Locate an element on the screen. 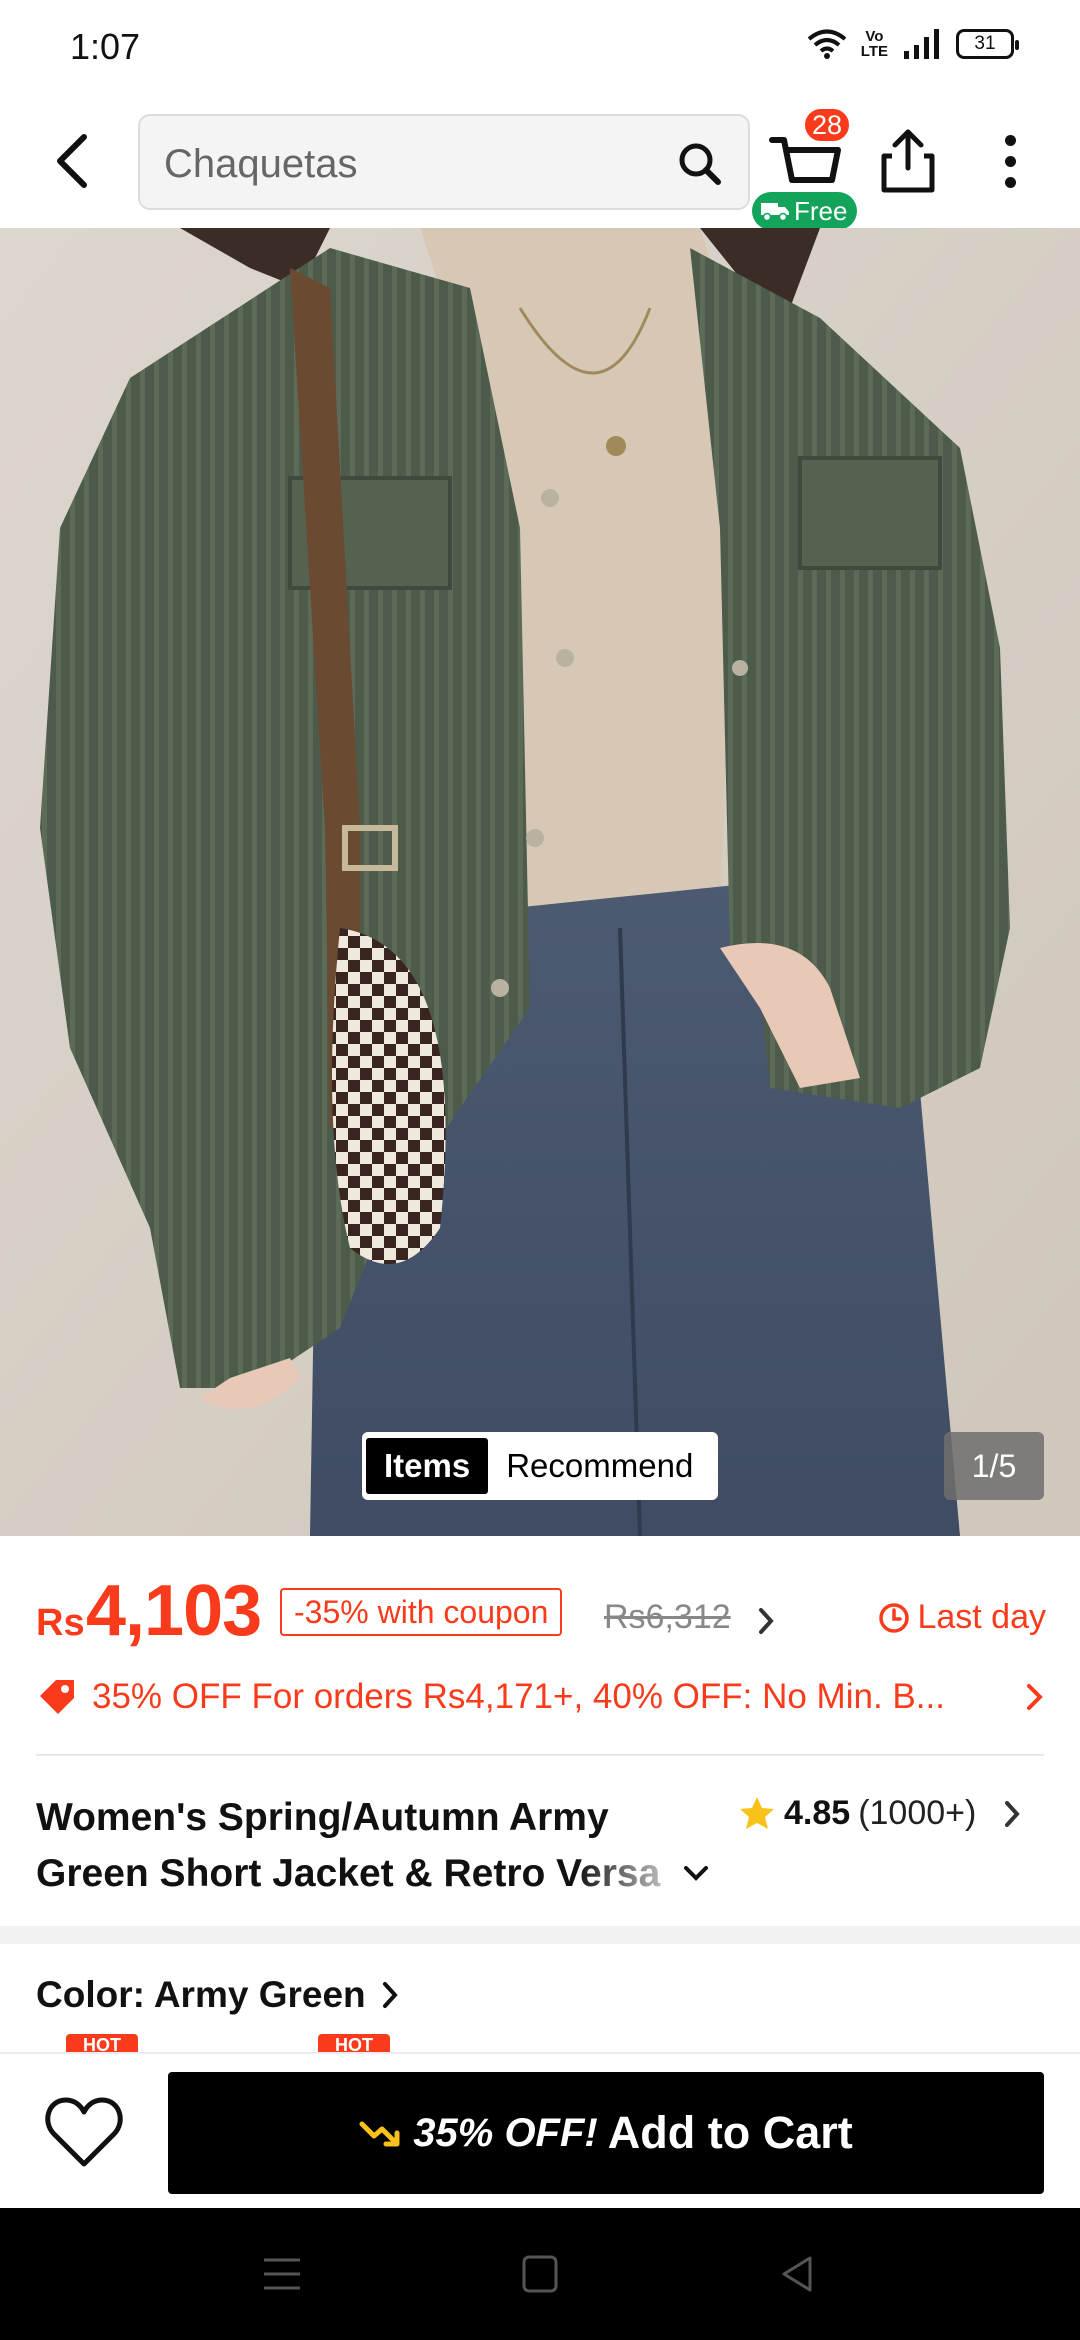 This screenshot has height=2340, width=1080. share-button is located at coordinates (908, 161).